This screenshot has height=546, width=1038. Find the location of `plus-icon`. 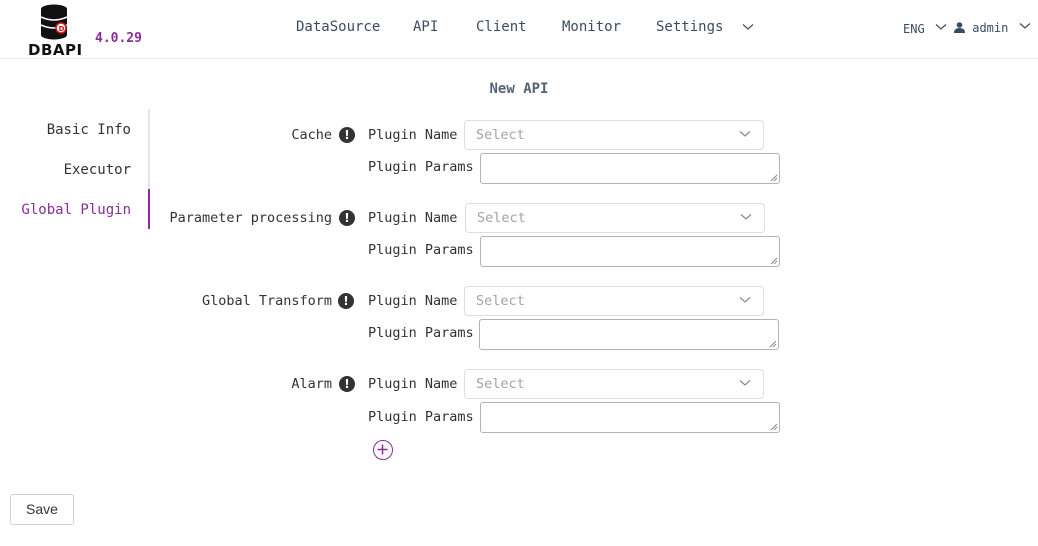

plus-icon is located at coordinates (382, 449).